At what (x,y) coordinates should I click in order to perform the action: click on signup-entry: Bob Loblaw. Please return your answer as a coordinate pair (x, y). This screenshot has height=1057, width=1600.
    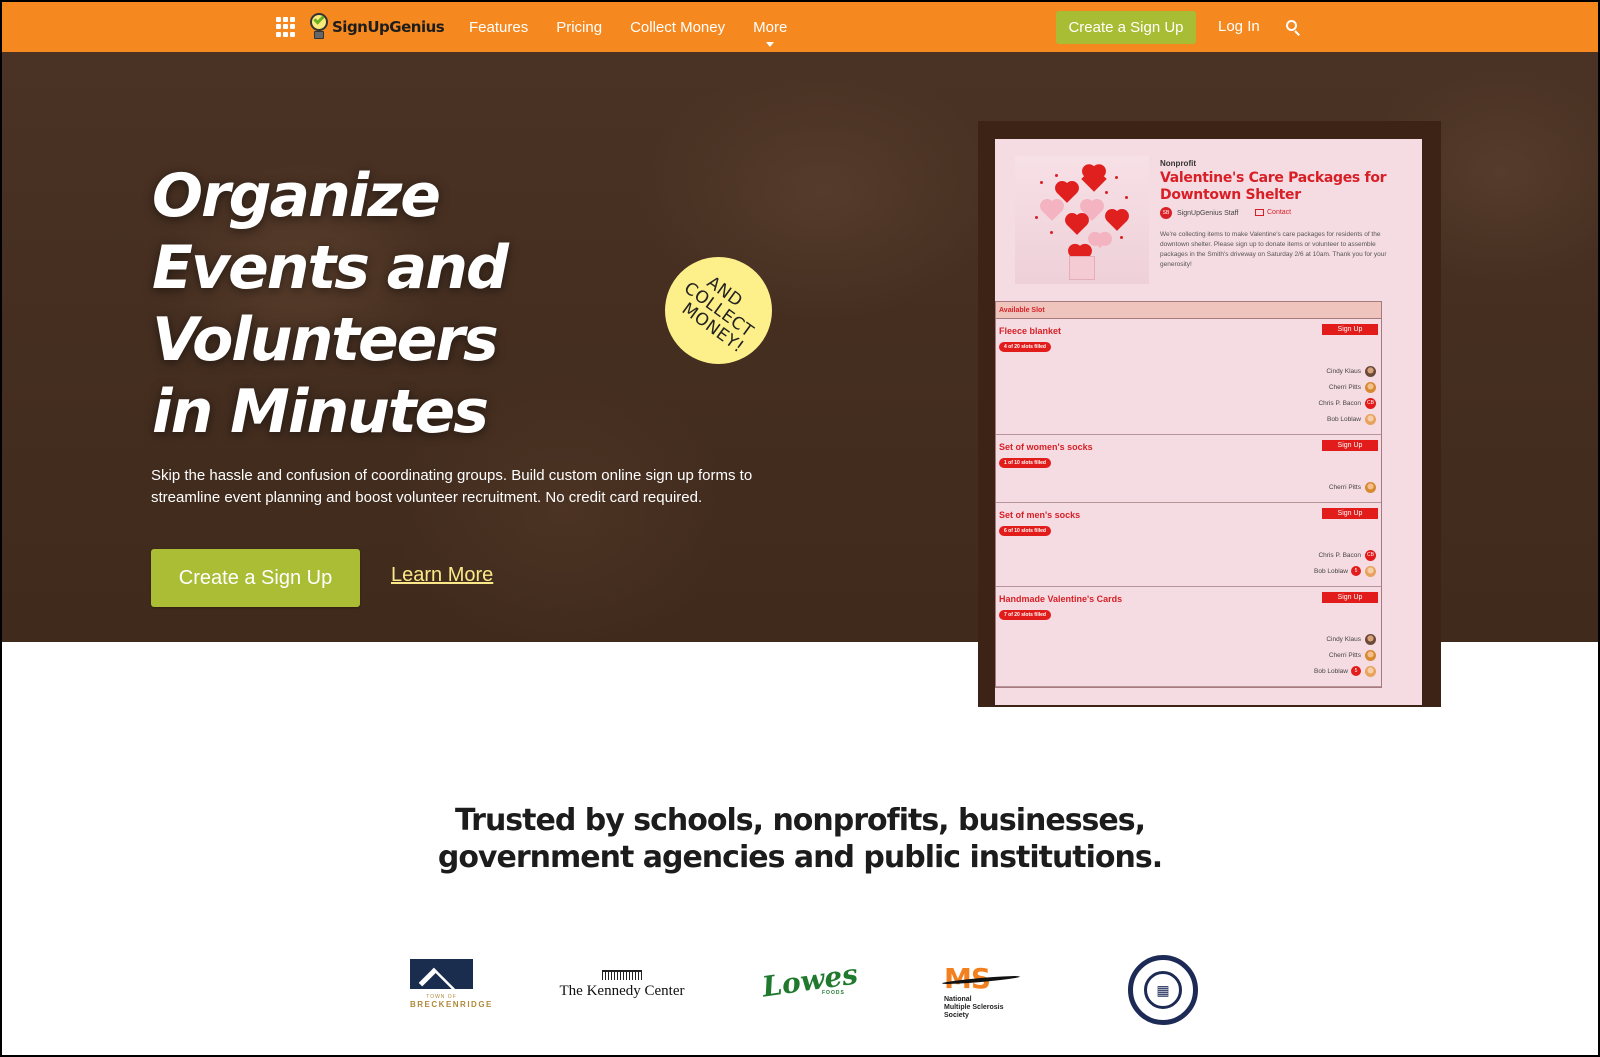
    Looking at the image, I should click on (1347, 419).